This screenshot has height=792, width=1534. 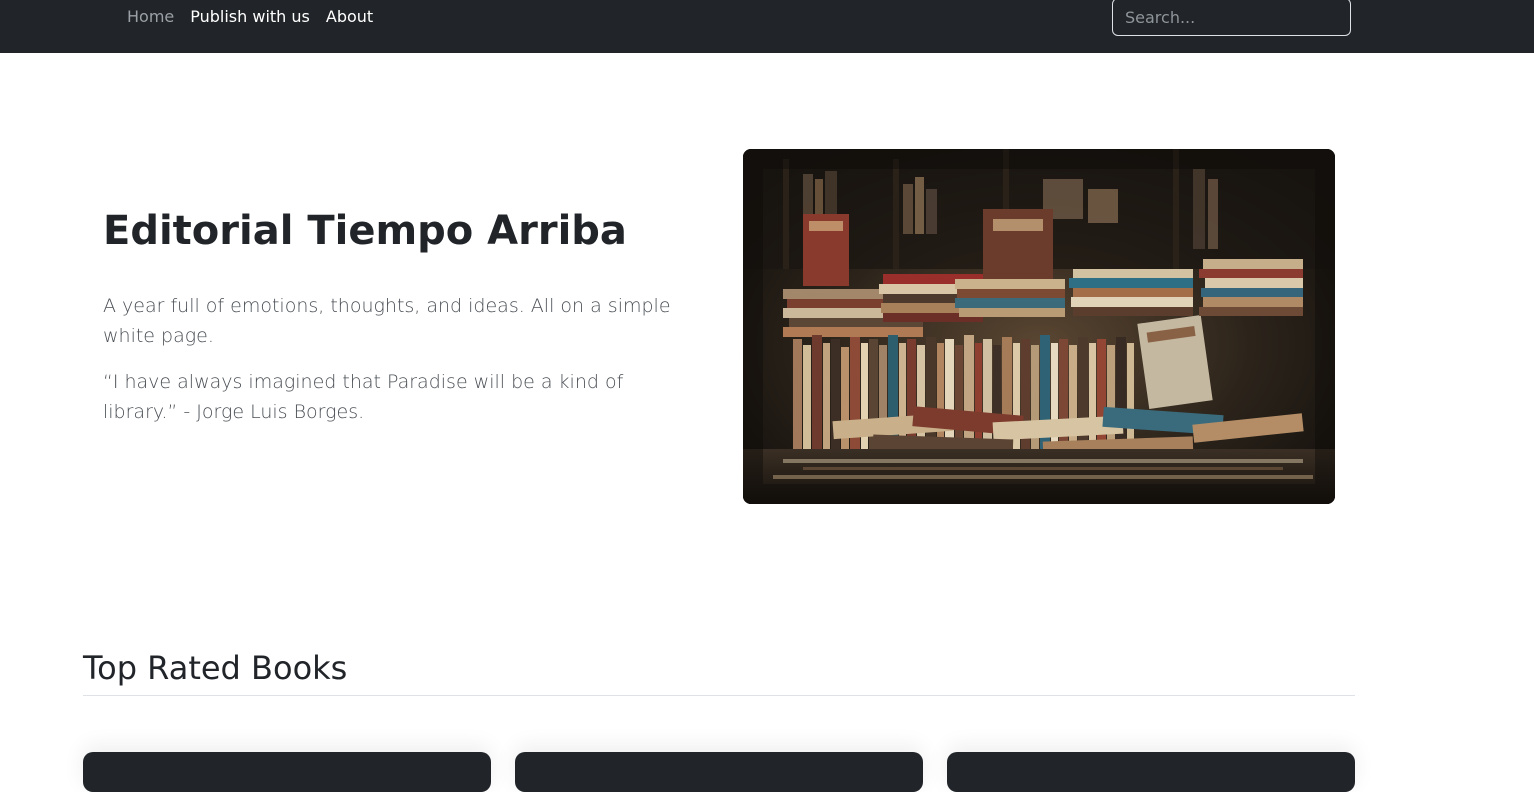 I want to click on hero-title: Editorial Tiempo Arriba, so click(x=365, y=231).